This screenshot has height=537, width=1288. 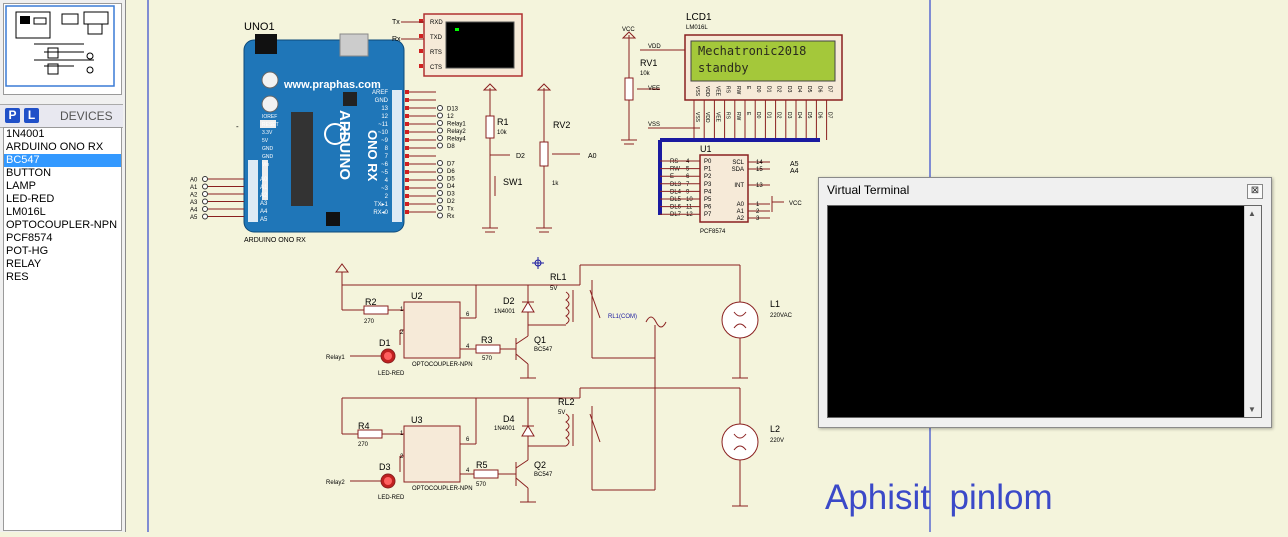 I want to click on lcd-pin-label: D2, so click(x=779, y=89).